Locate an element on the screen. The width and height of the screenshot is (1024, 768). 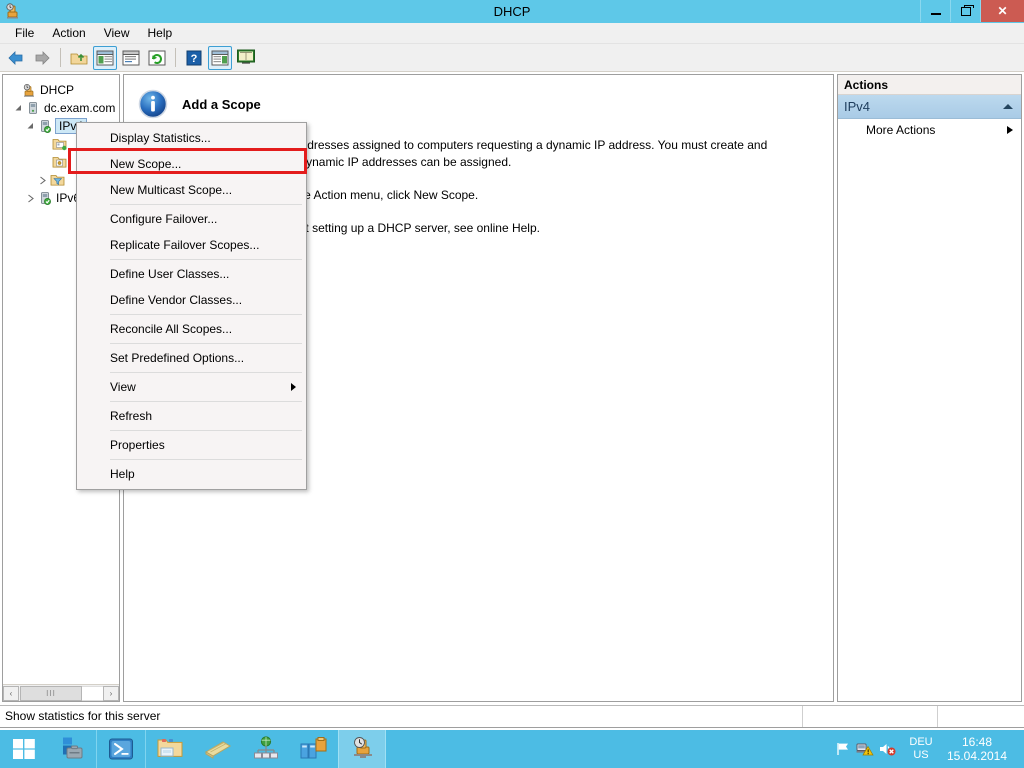
taskbar-powershell is located at coordinates (121, 749).